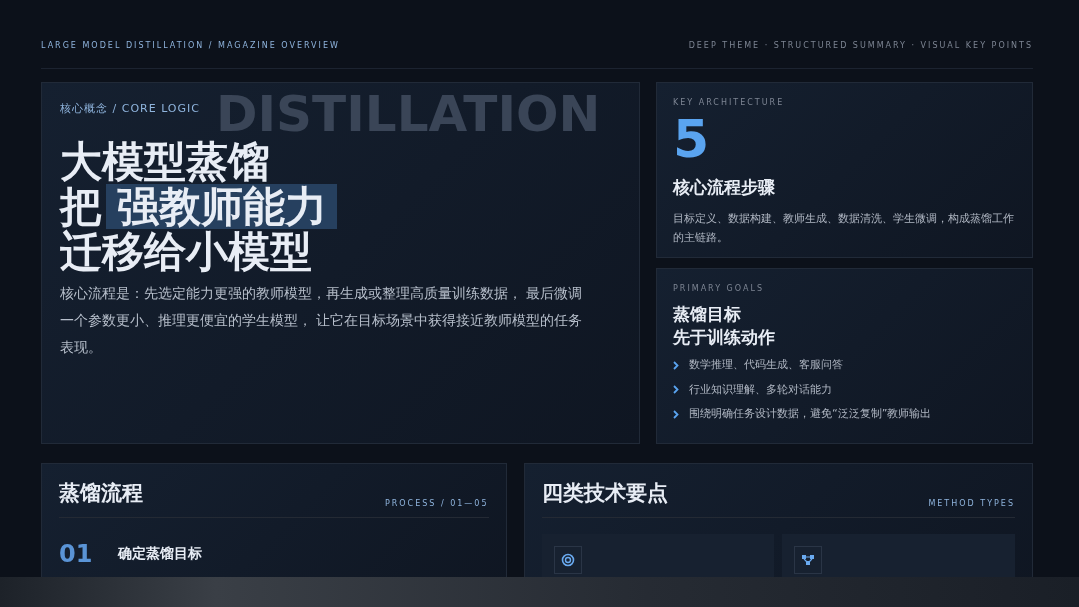  I want to click on step-count: 5, so click(692, 139).